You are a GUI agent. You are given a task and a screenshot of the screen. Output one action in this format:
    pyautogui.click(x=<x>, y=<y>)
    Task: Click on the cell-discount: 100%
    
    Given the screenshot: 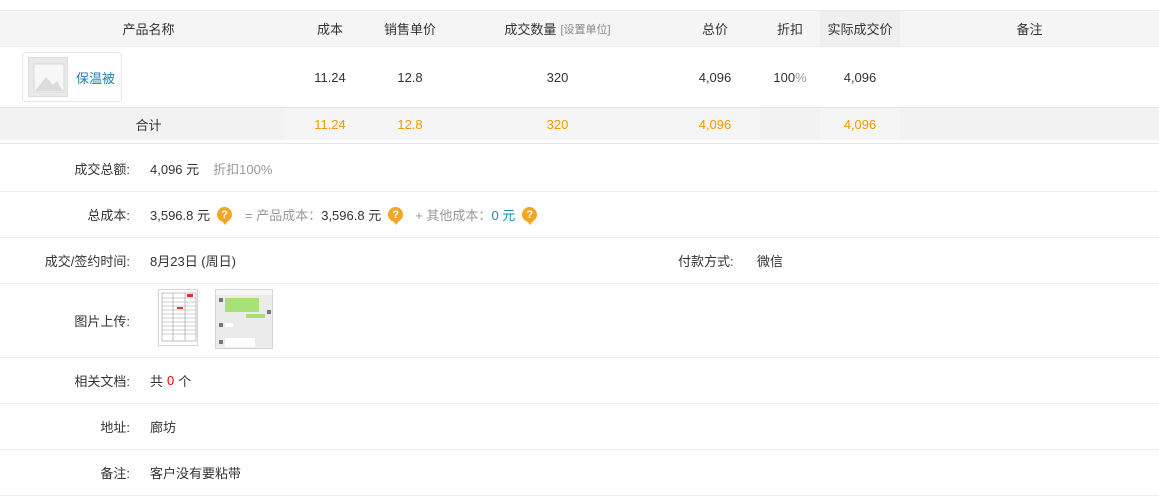 What is the action you would take?
    pyautogui.click(x=790, y=77)
    